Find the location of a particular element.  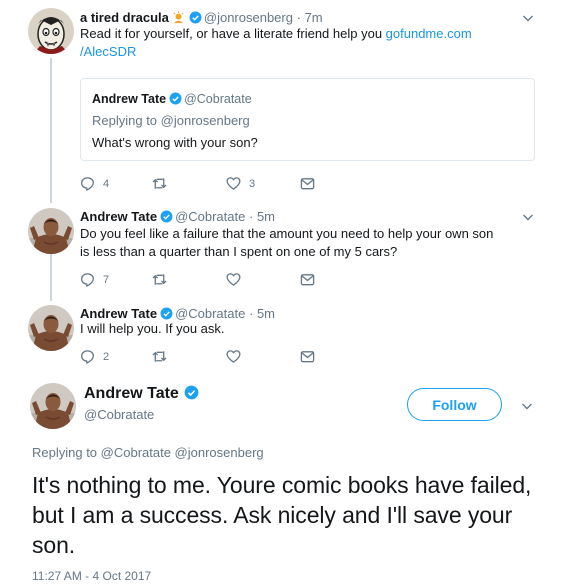

tweet-text-line: I will help you. If you ask. is located at coordinates (152, 328).